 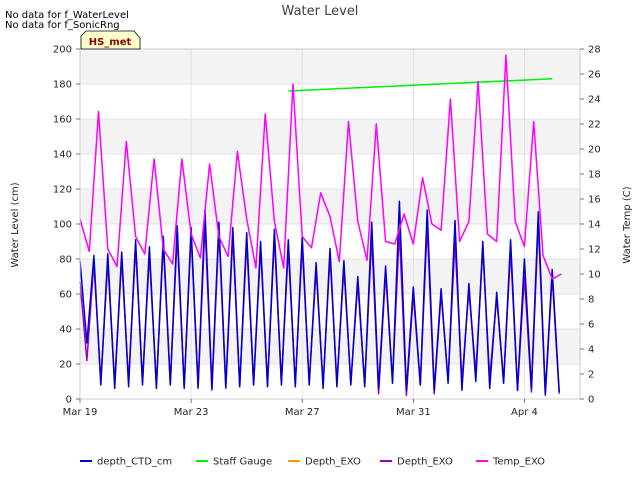 What do you see at coordinates (65, 365) in the screenshot?
I see `y-tick-label: 20` at bounding box center [65, 365].